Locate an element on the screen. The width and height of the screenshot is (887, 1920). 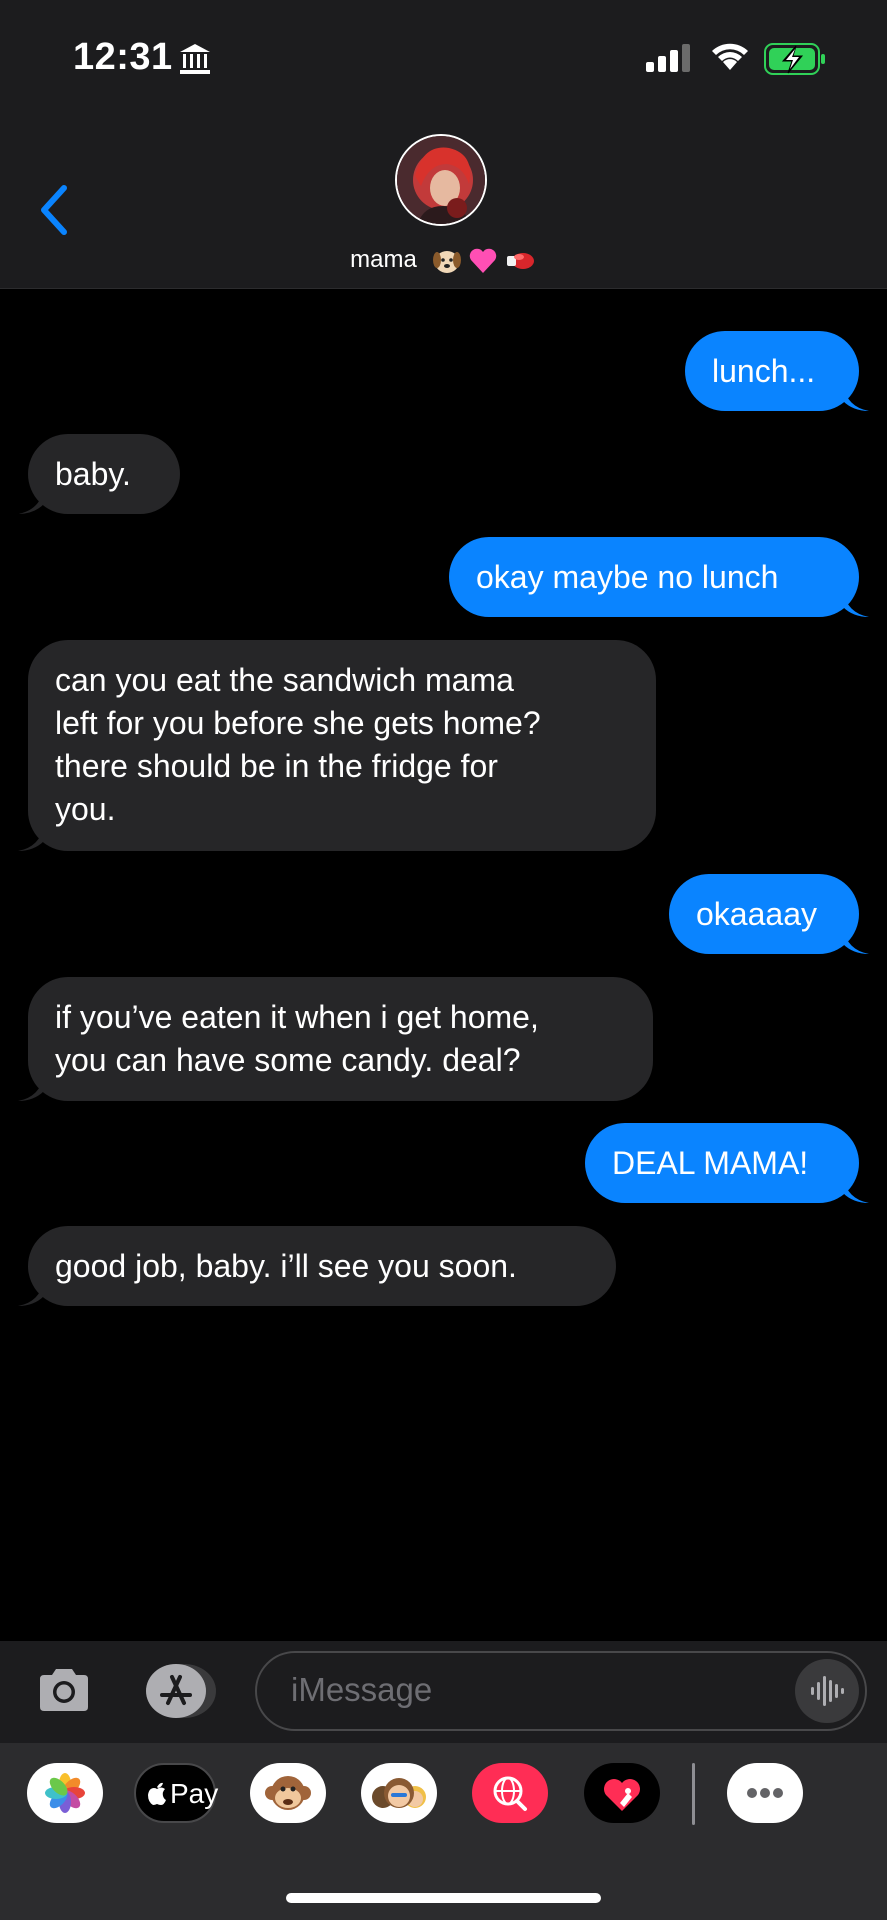
message-bubble-outgoing: okaaaay is located at coordinates (769, 914).